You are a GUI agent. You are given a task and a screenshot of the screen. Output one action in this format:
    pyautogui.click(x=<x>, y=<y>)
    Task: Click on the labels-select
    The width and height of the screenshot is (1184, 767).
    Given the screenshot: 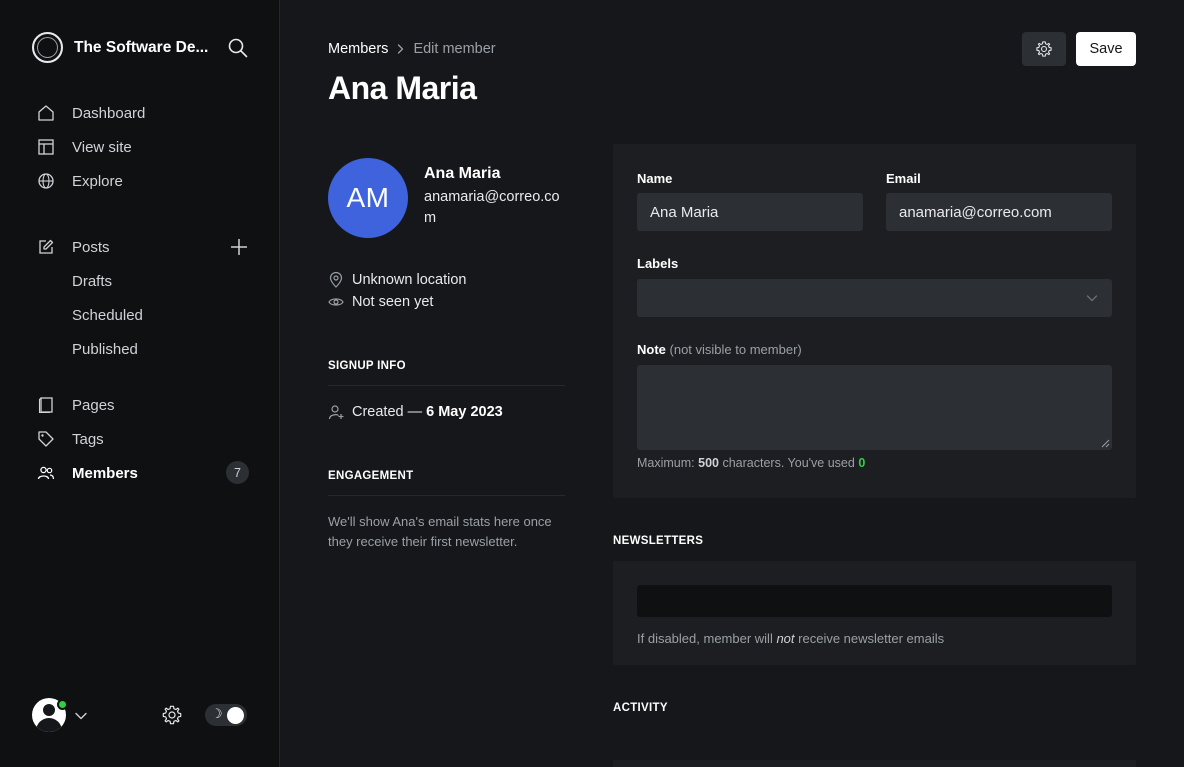 What is the action you would take?
    pyautogui.click(x=874, y=298)
    